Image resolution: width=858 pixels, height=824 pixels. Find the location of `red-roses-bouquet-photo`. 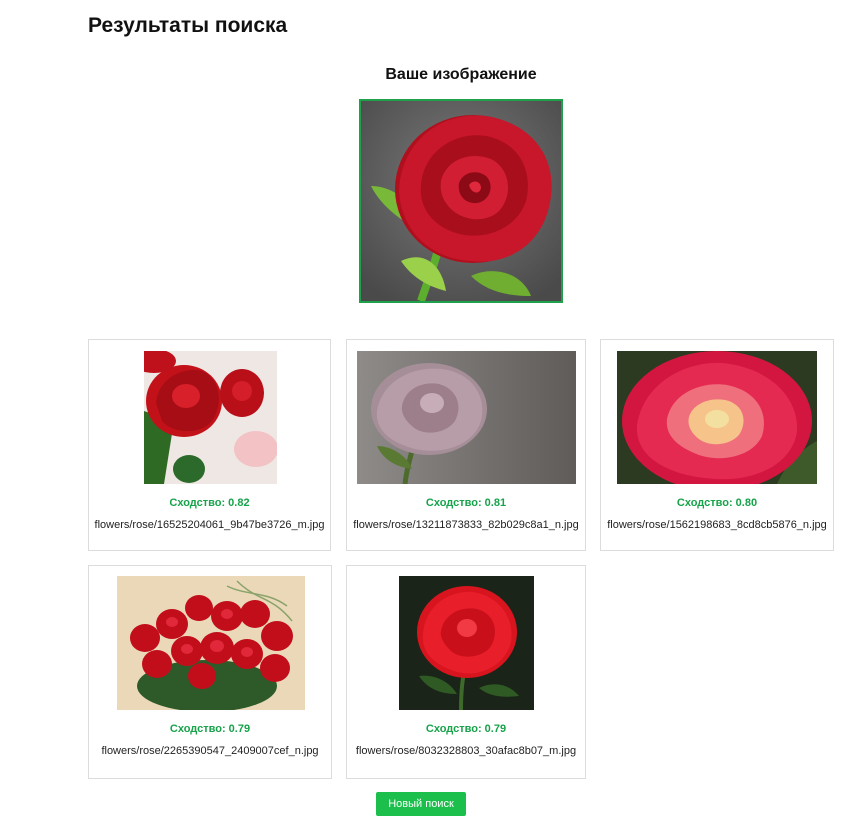

red-roses-bouquet-photo is located at coordinates (210, 417).